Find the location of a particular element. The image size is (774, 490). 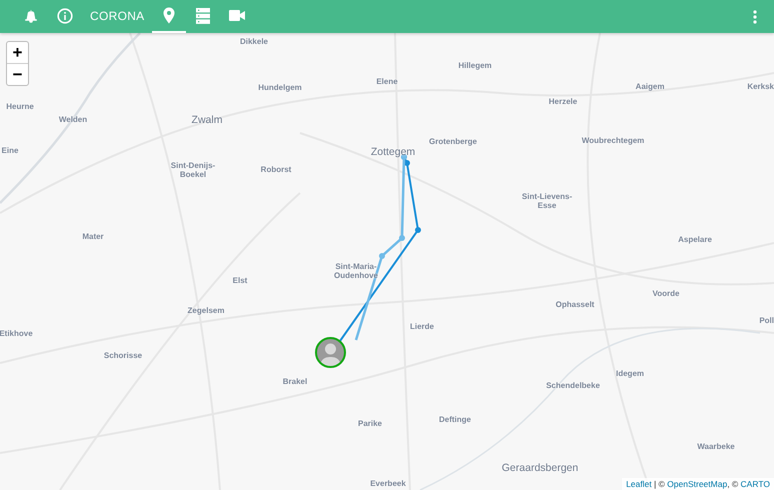

place-label: Poll is located at coordinates (766, 320).